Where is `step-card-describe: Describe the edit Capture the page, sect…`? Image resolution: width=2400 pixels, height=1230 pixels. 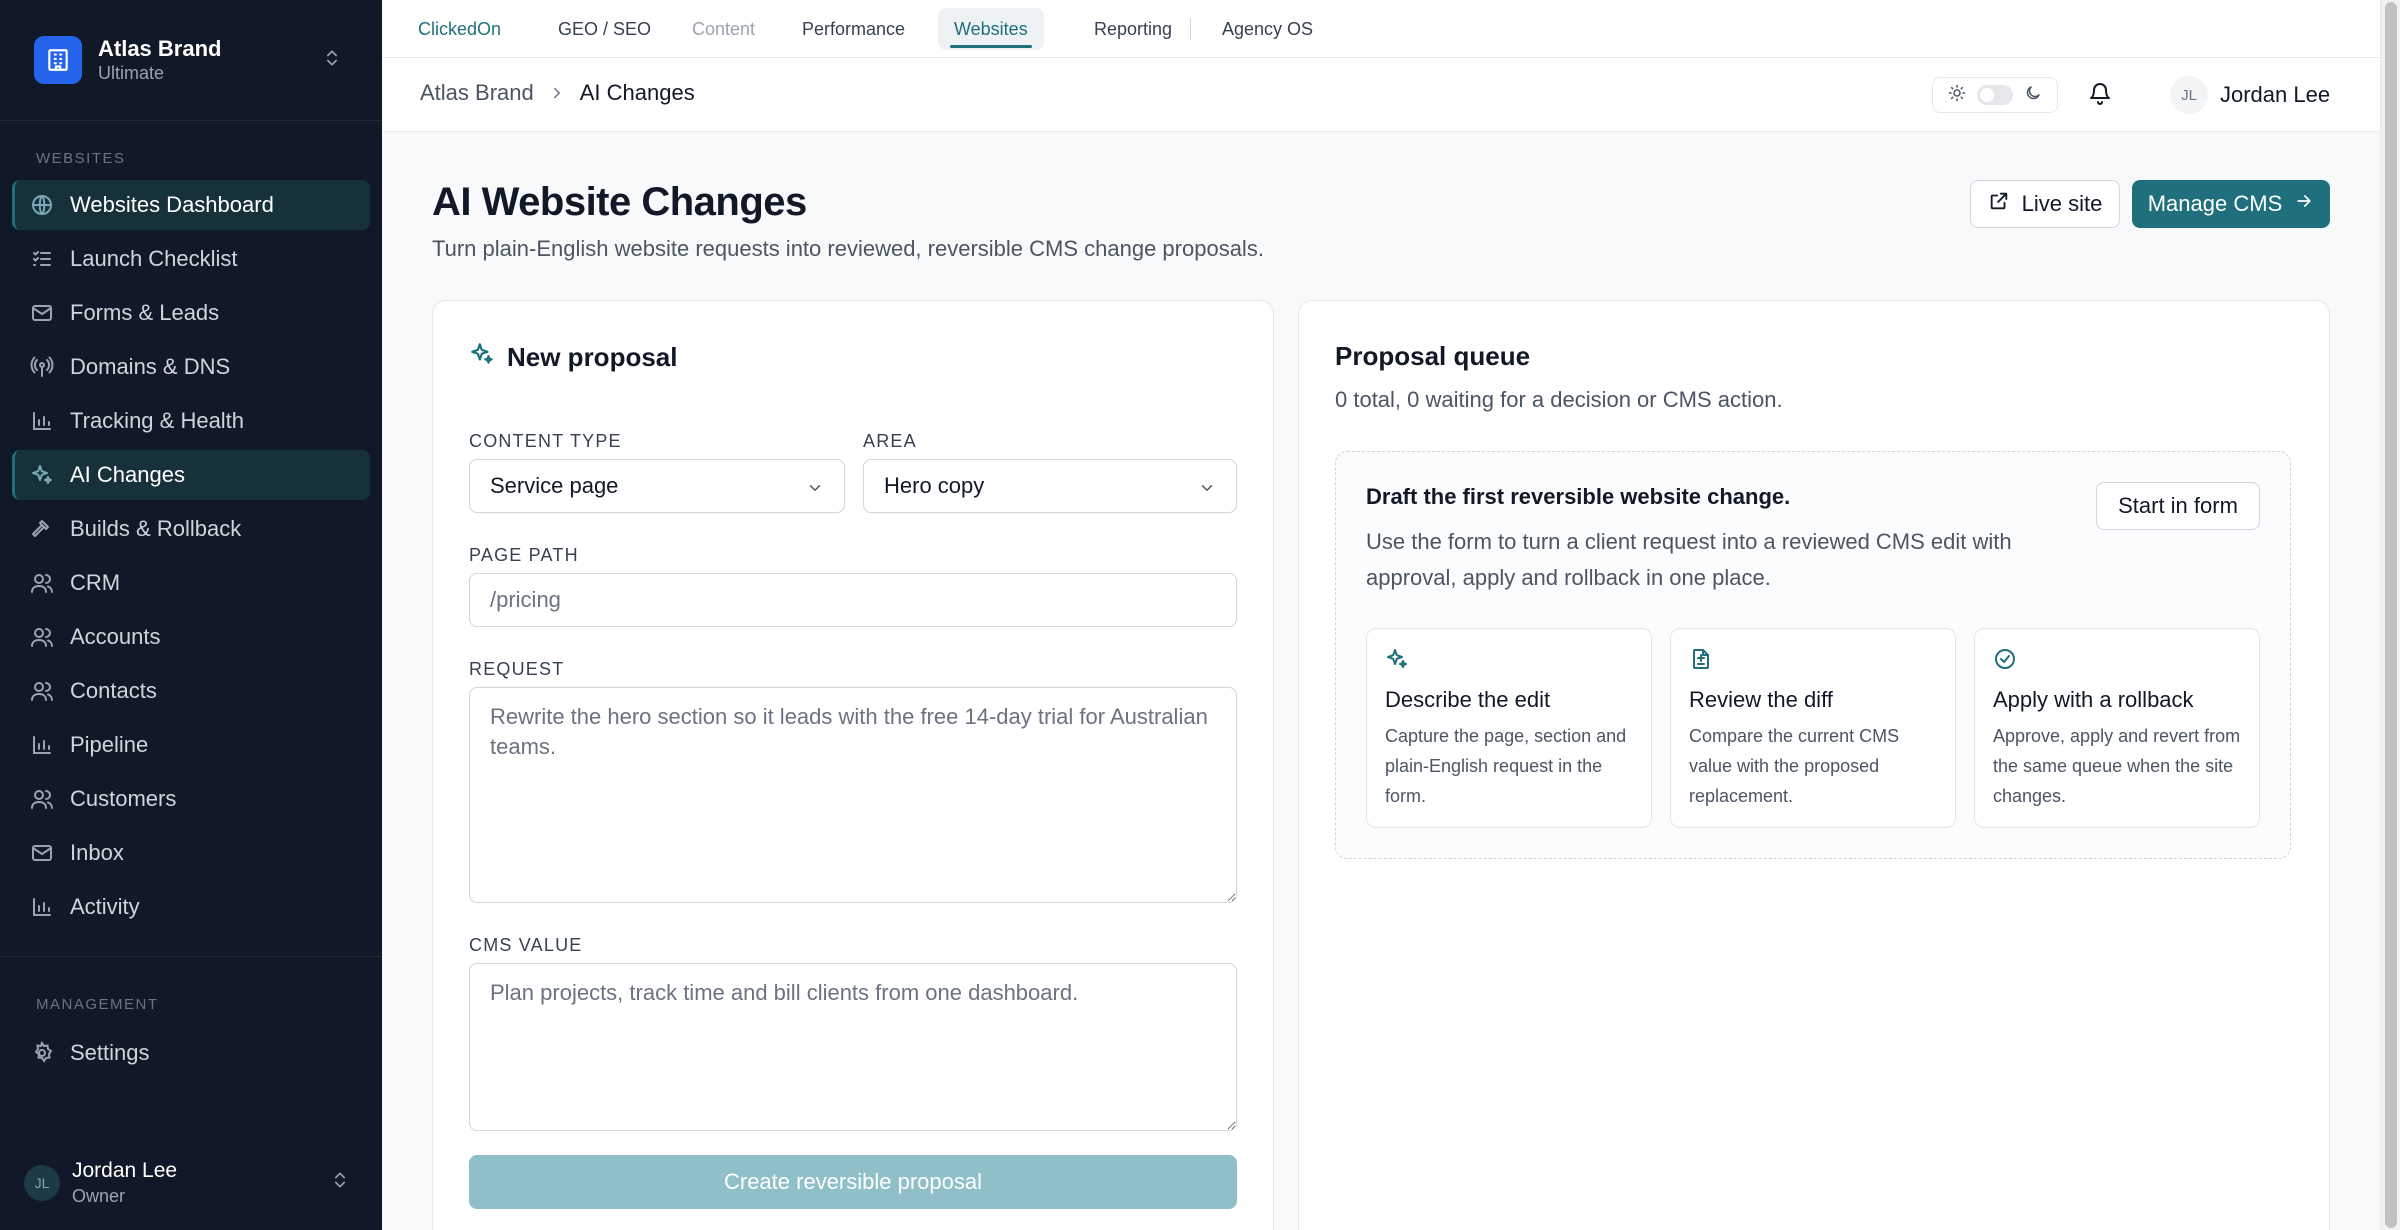
step-card-describe: Describe the edit Capture the page, sect… is located at coordinates (1509, 728).